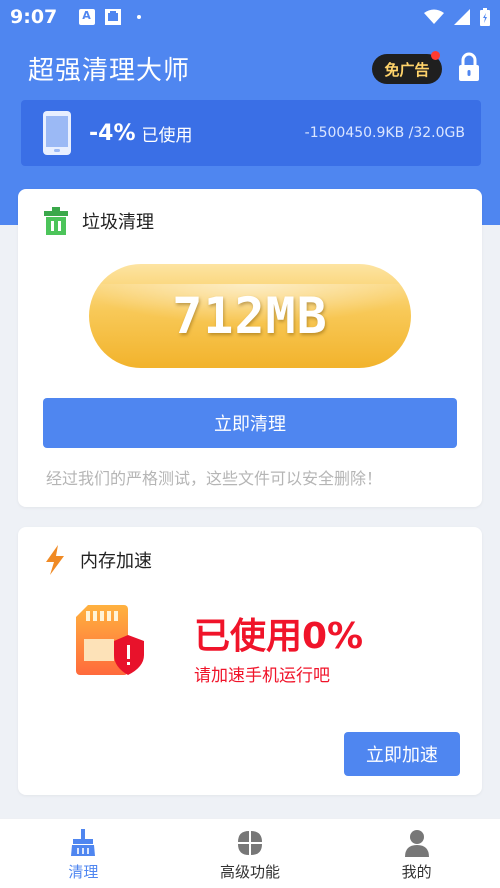 This screenshot has width=500, height=888. Describe the element at coordinates (416, 872) in the screenshot. I see `nav-label-profile: 我的` at that location.